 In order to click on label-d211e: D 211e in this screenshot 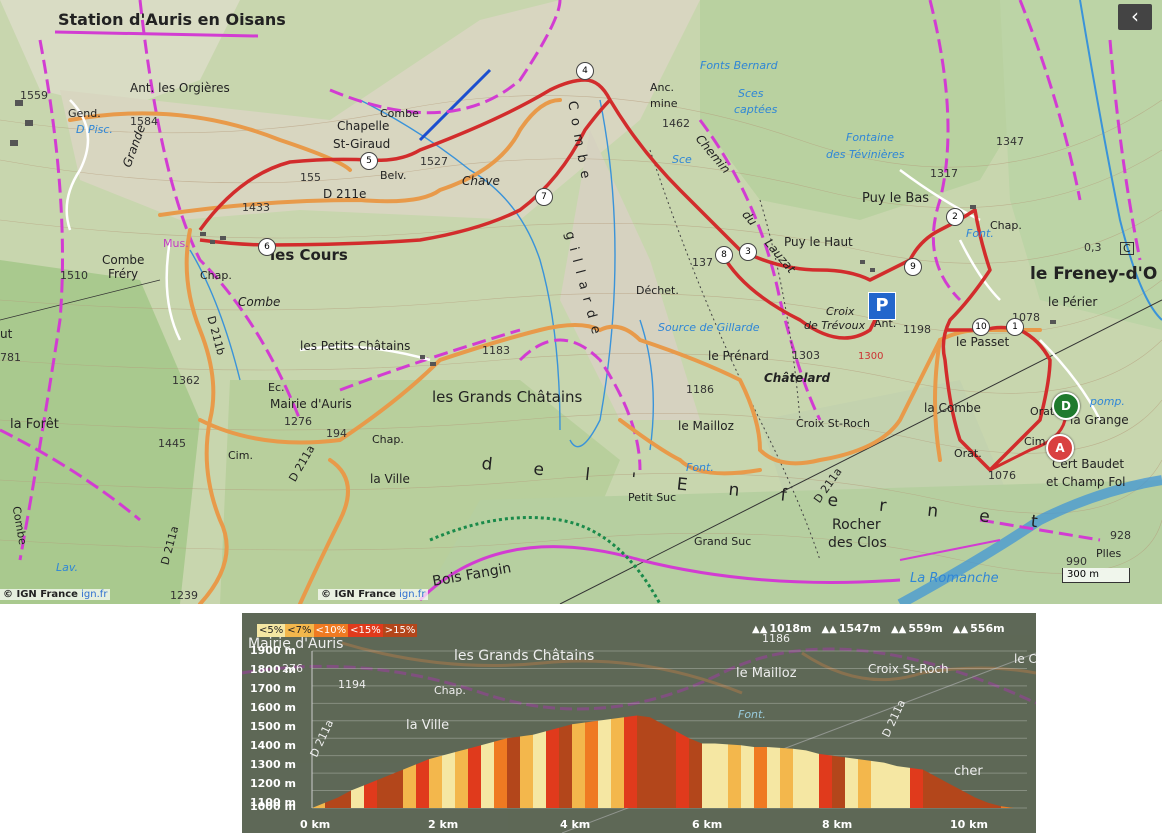, I will do `click(345, 194)`.